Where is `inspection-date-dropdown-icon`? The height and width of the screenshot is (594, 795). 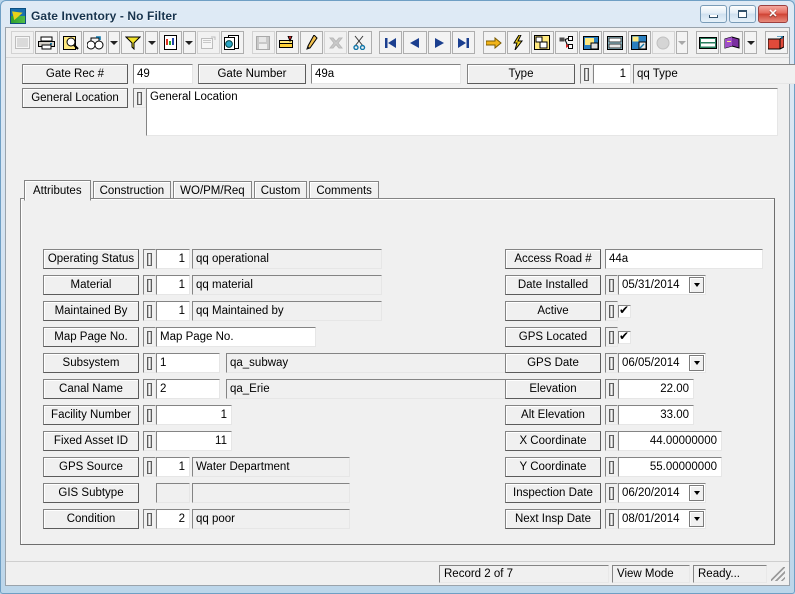
inspection-date-dropdown-icon is located at coordinates (696, 493).